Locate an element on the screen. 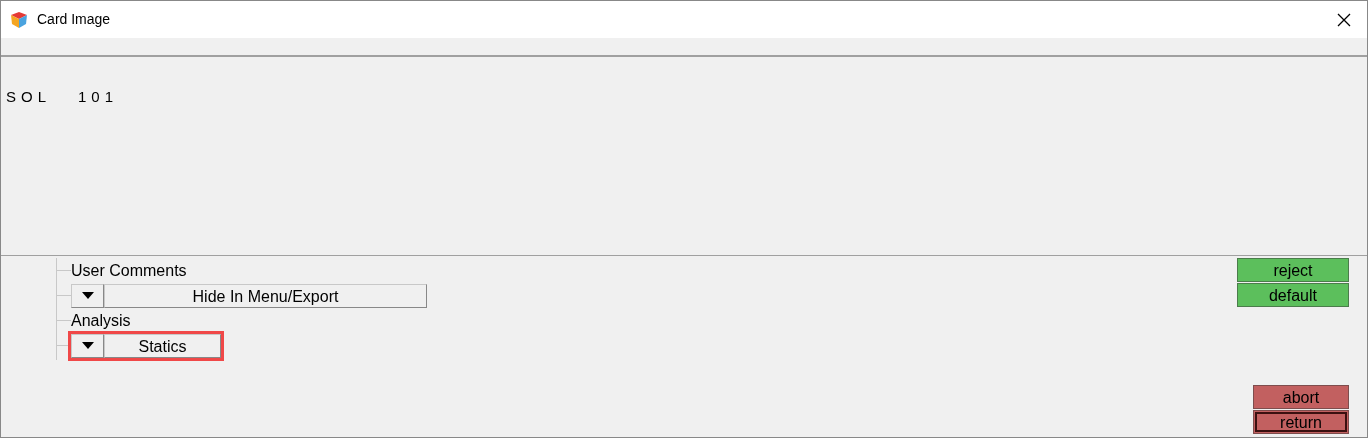 This screenshot has height=438, width=1368. app-cube-icon is located at coordinates (19, 19).